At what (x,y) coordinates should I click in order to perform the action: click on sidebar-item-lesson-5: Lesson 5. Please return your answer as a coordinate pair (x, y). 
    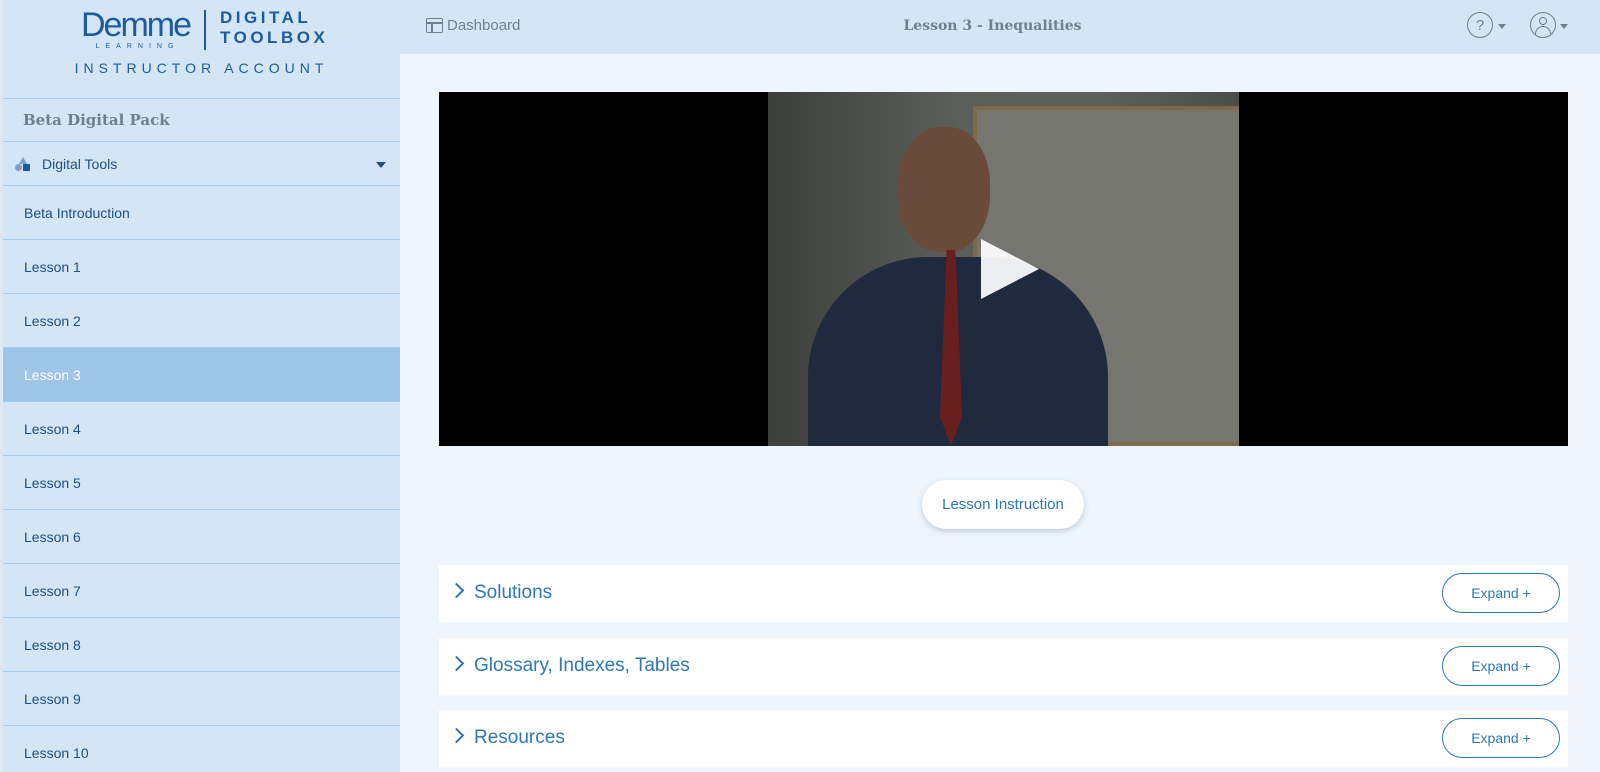
    Looking at the image, I should click on (201, 483).